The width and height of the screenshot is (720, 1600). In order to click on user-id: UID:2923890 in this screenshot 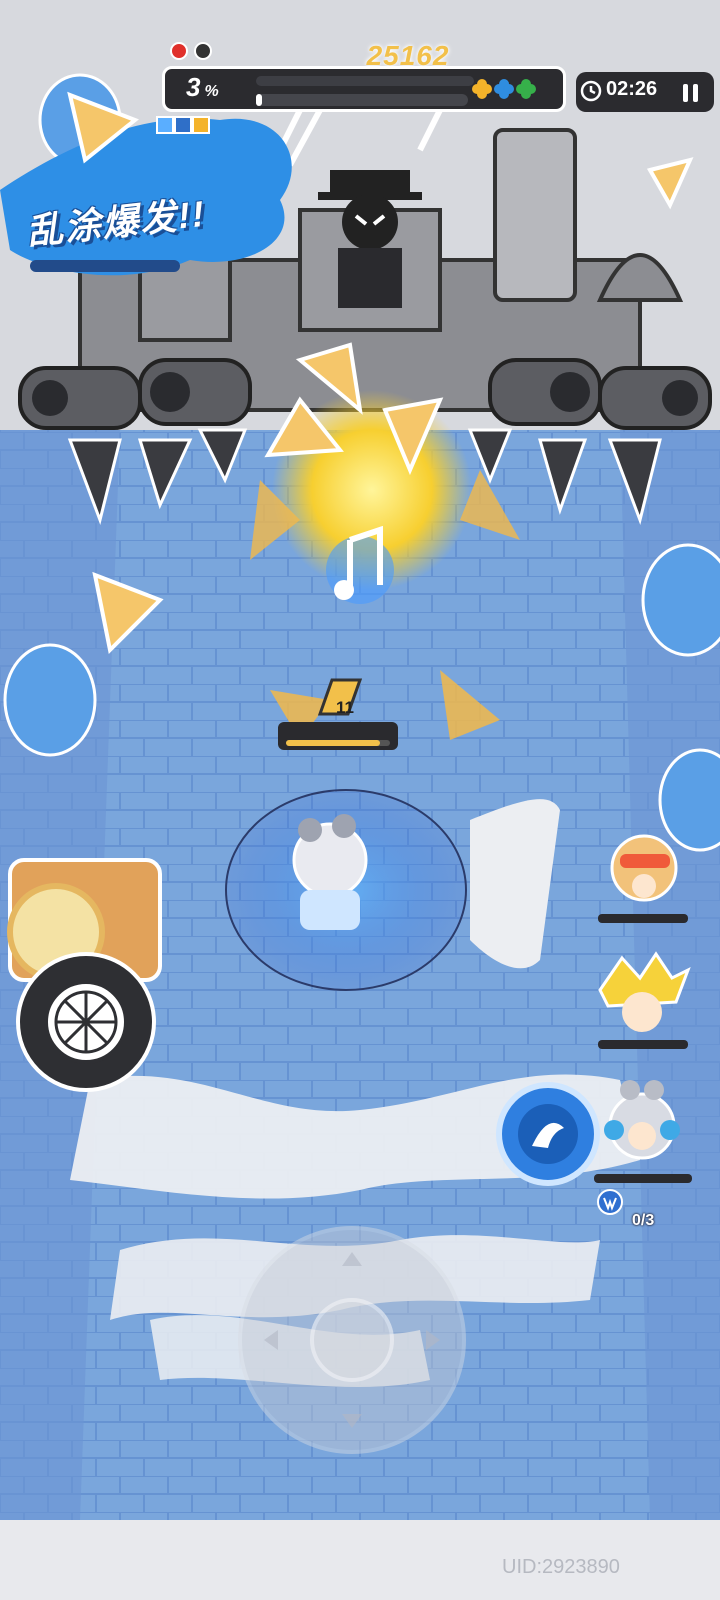, I will do `click(561, 1567)`.